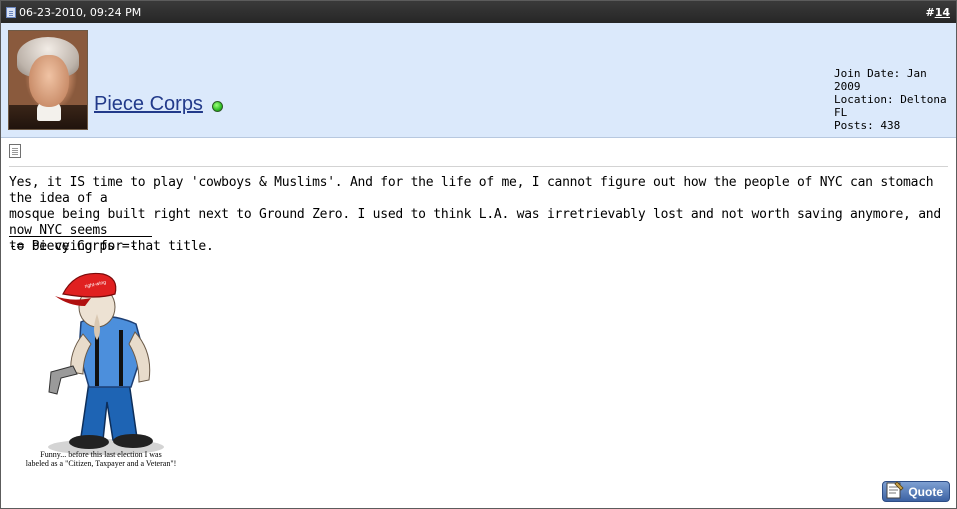 This screenshot has height=509, width=957. Describe the element at coordinates (148, 104) in the screenshot. I see `username-link: Piece Corps` at that location.